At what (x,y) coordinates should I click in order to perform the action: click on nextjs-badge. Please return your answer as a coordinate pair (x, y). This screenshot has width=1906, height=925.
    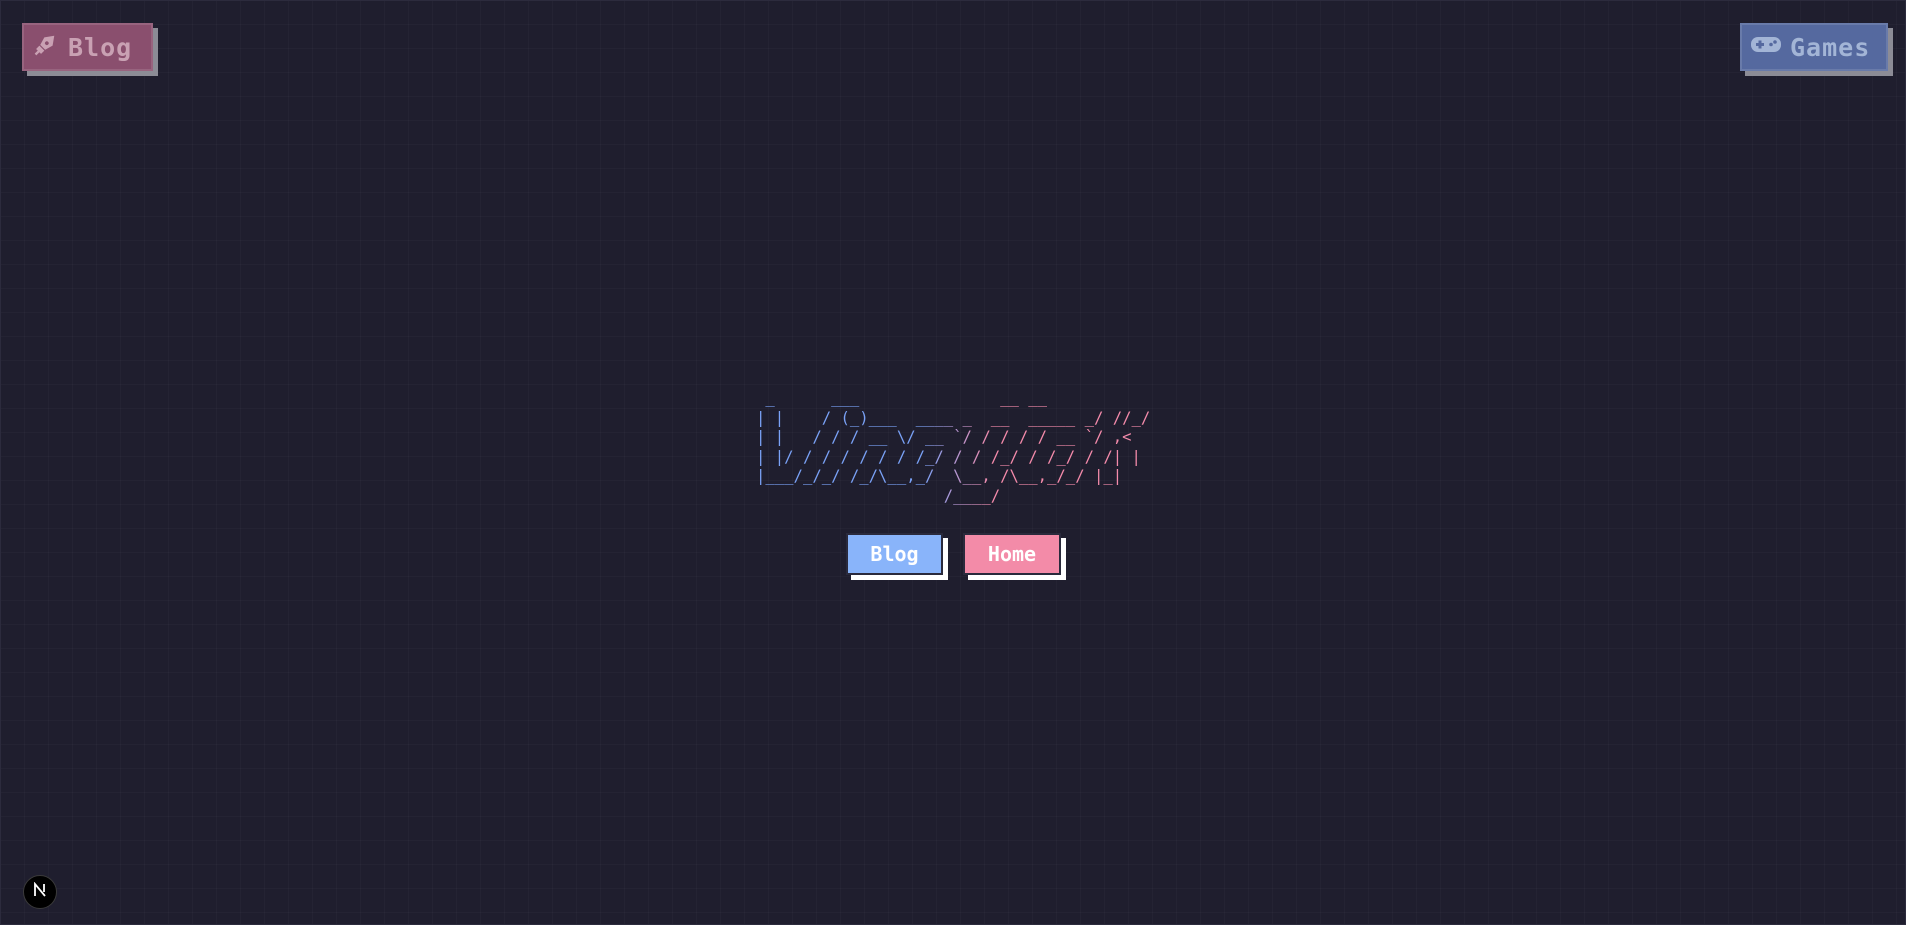
    Looking at the image, I should click on (40, 892).